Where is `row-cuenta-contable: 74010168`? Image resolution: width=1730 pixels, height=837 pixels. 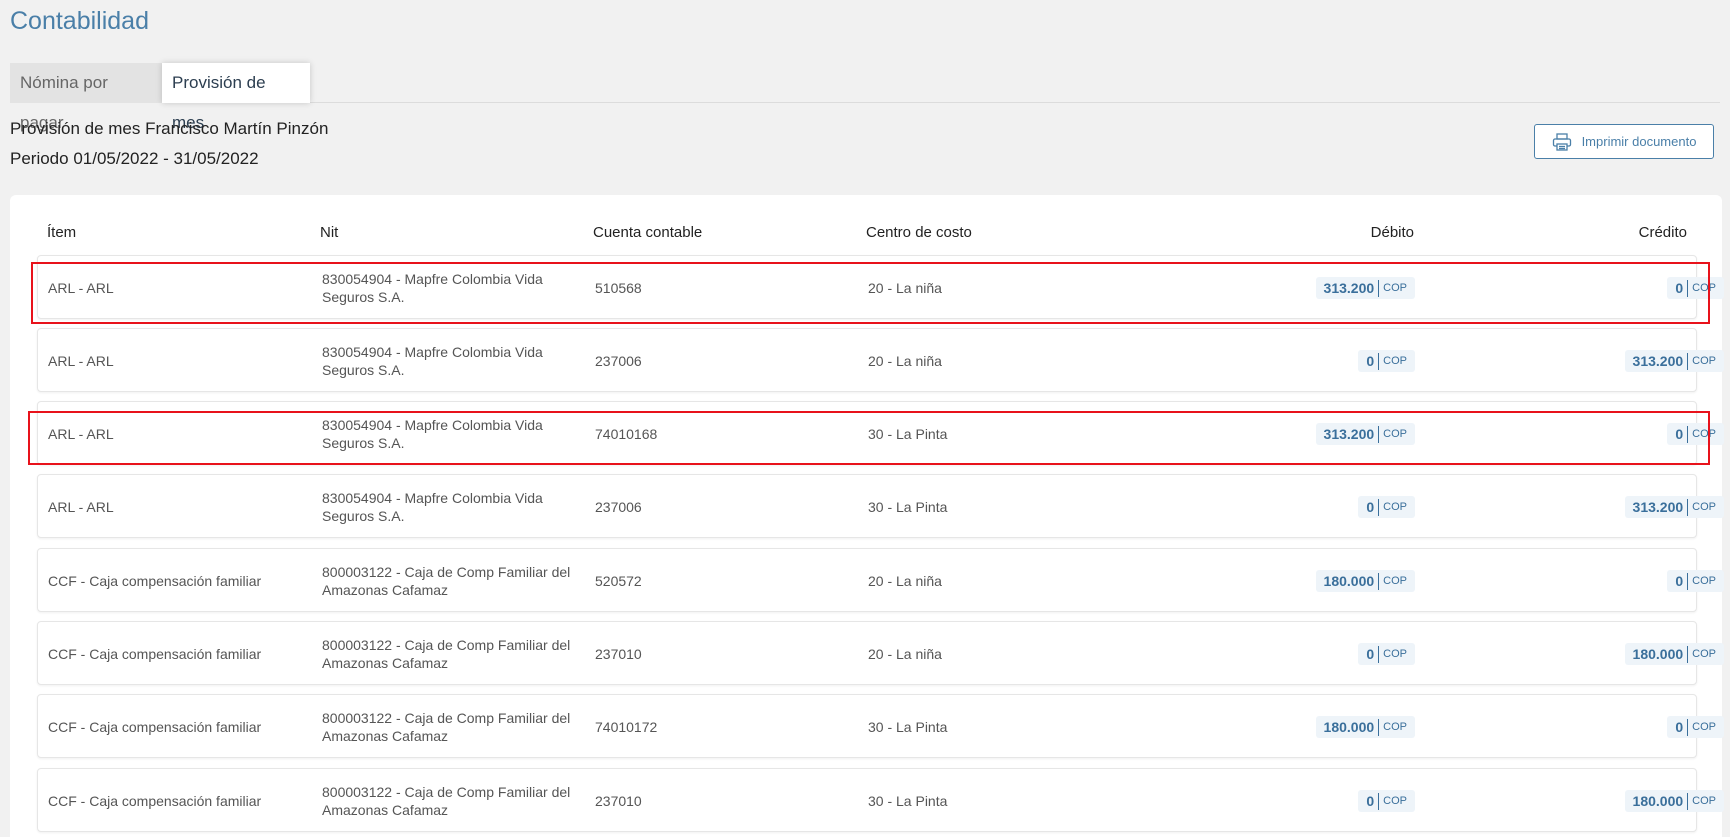
row-cuenta-contable: 74010168 is located at coordinates (626, 434).